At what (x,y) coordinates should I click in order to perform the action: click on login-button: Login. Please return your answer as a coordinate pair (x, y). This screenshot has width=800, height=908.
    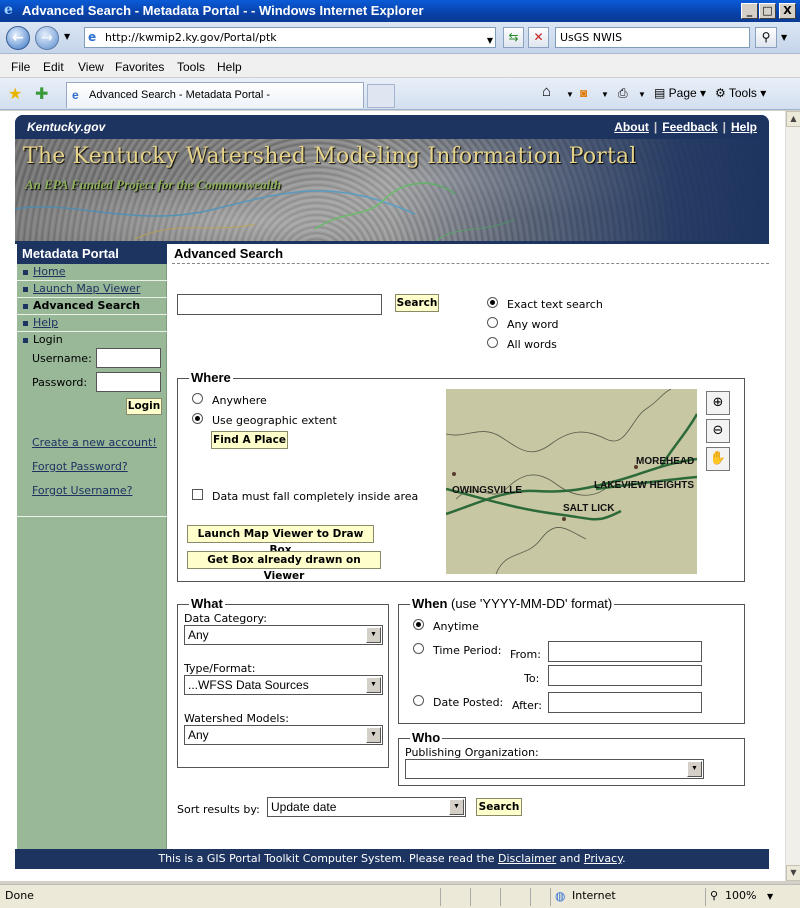
    Looking at the image, I should click on (144, 406).